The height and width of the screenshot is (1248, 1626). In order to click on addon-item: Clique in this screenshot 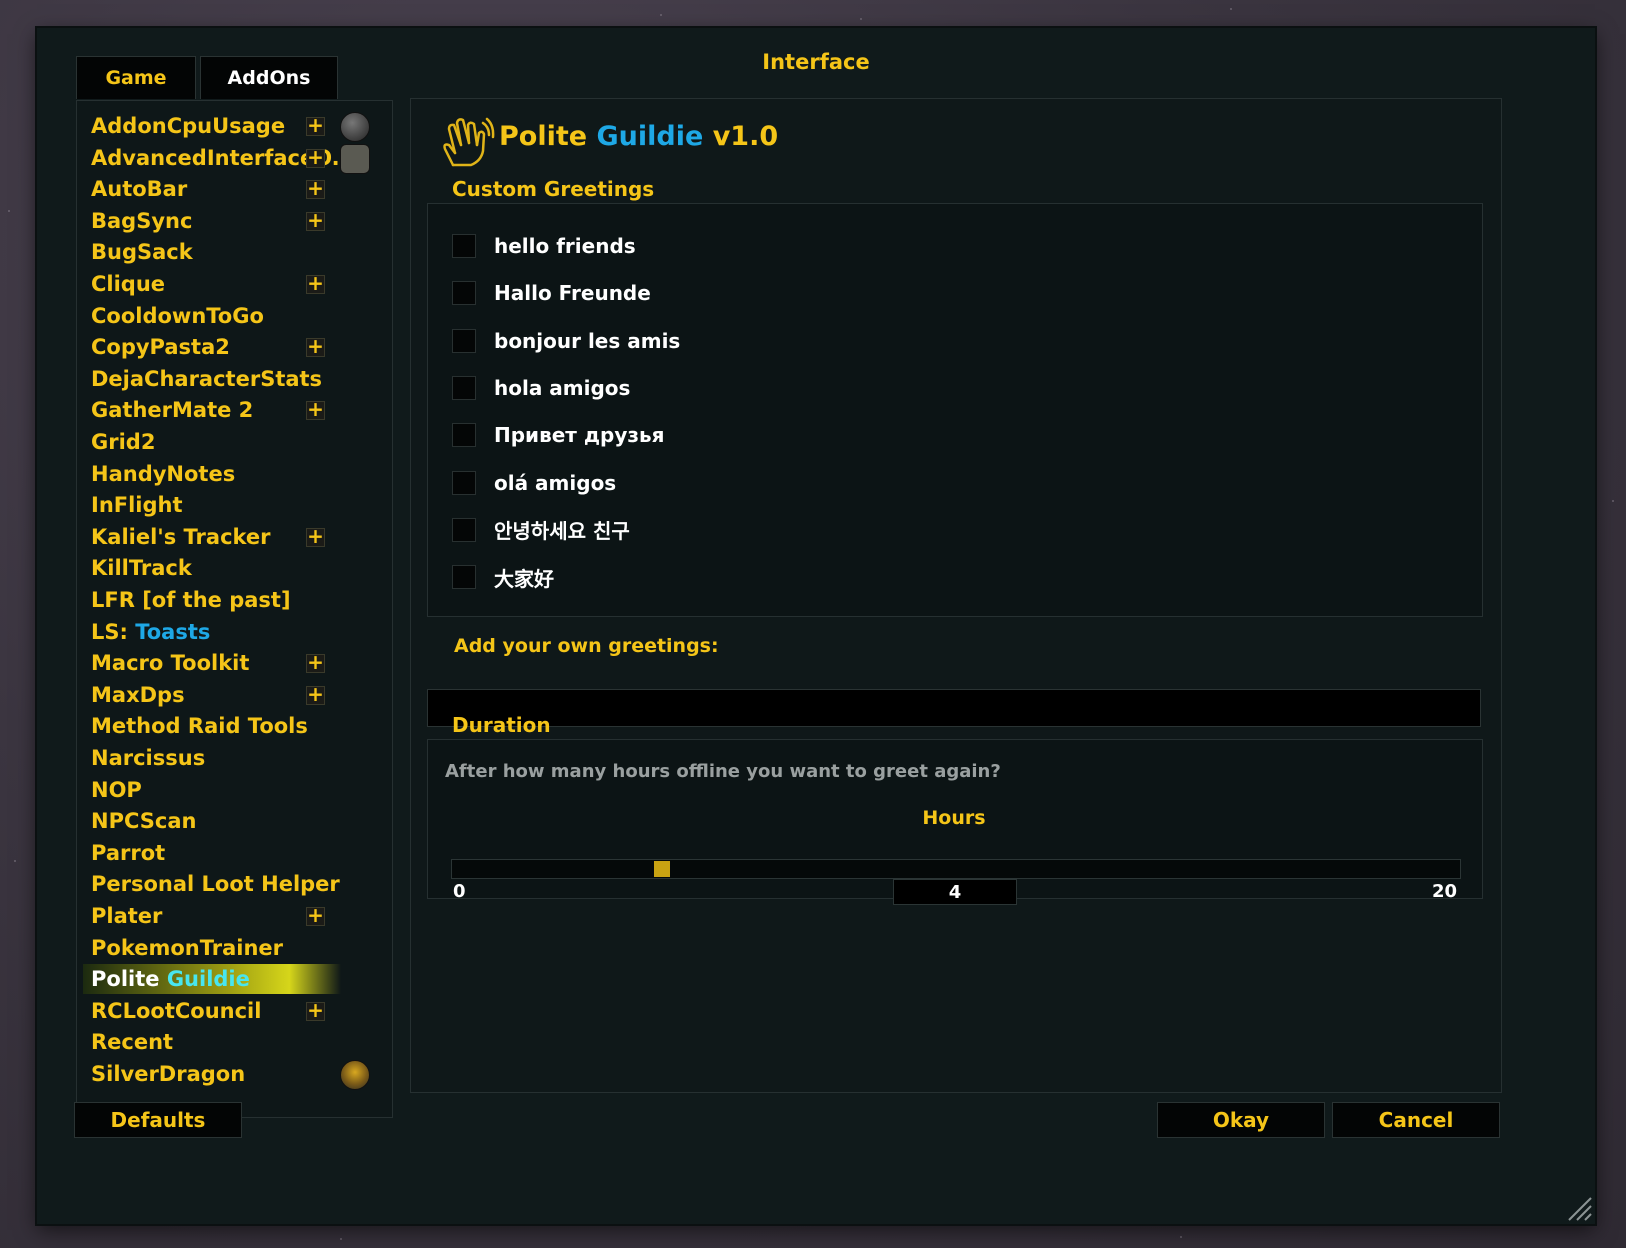, I will do `click(236, 284)`.